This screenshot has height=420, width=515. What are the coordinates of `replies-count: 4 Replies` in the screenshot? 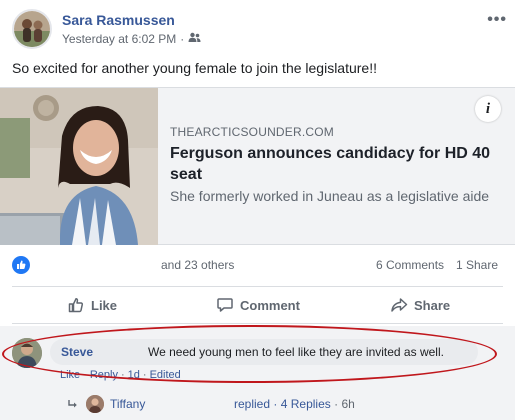 It's located at (305, 404).